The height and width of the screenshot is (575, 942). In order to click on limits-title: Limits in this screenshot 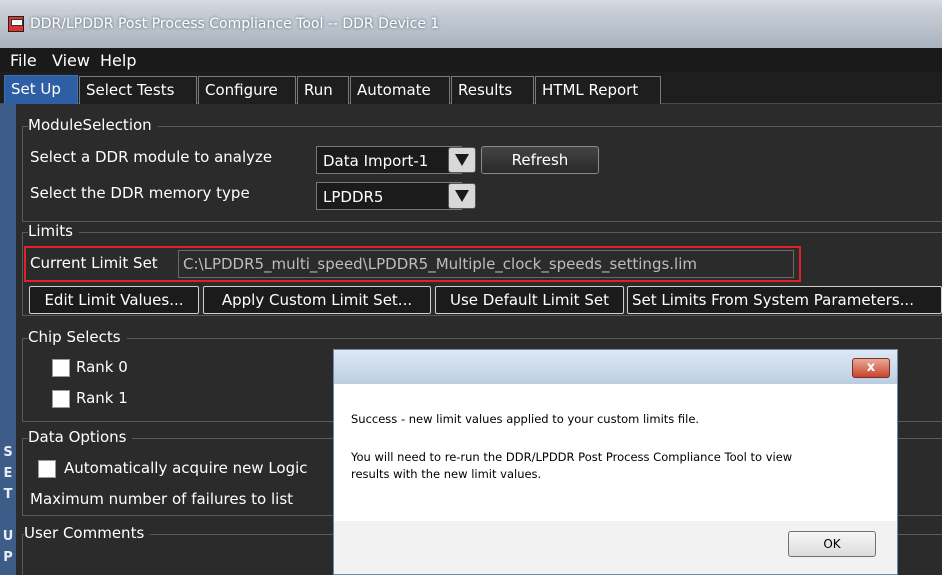, I will do `click(53, 231)`.